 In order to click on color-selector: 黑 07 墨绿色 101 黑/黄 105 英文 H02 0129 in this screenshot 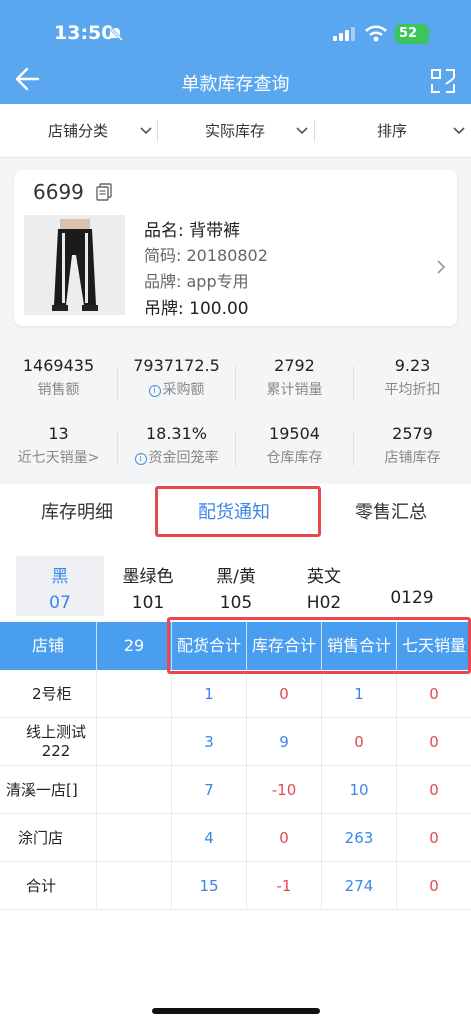, I will do `click(235, 586)`.